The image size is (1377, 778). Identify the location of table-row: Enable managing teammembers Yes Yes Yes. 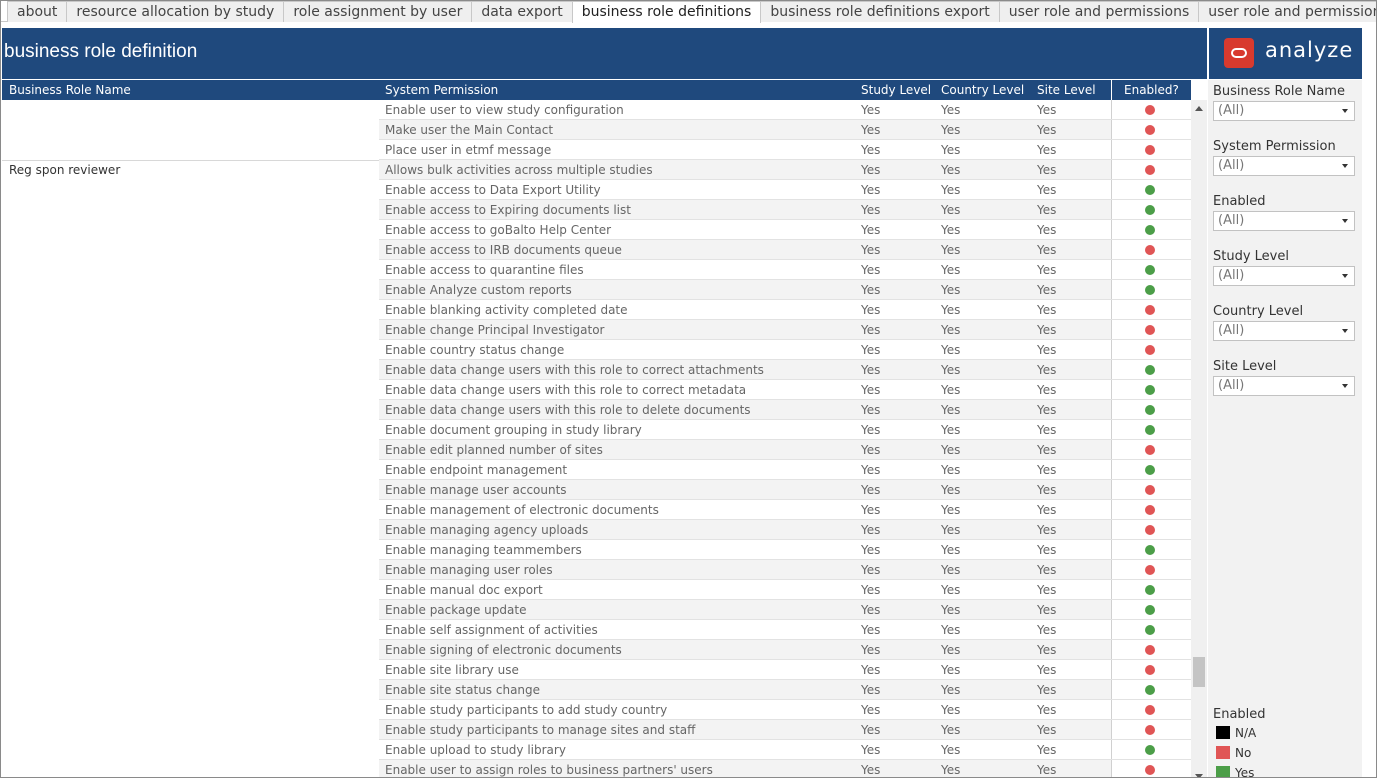
(596, 550).